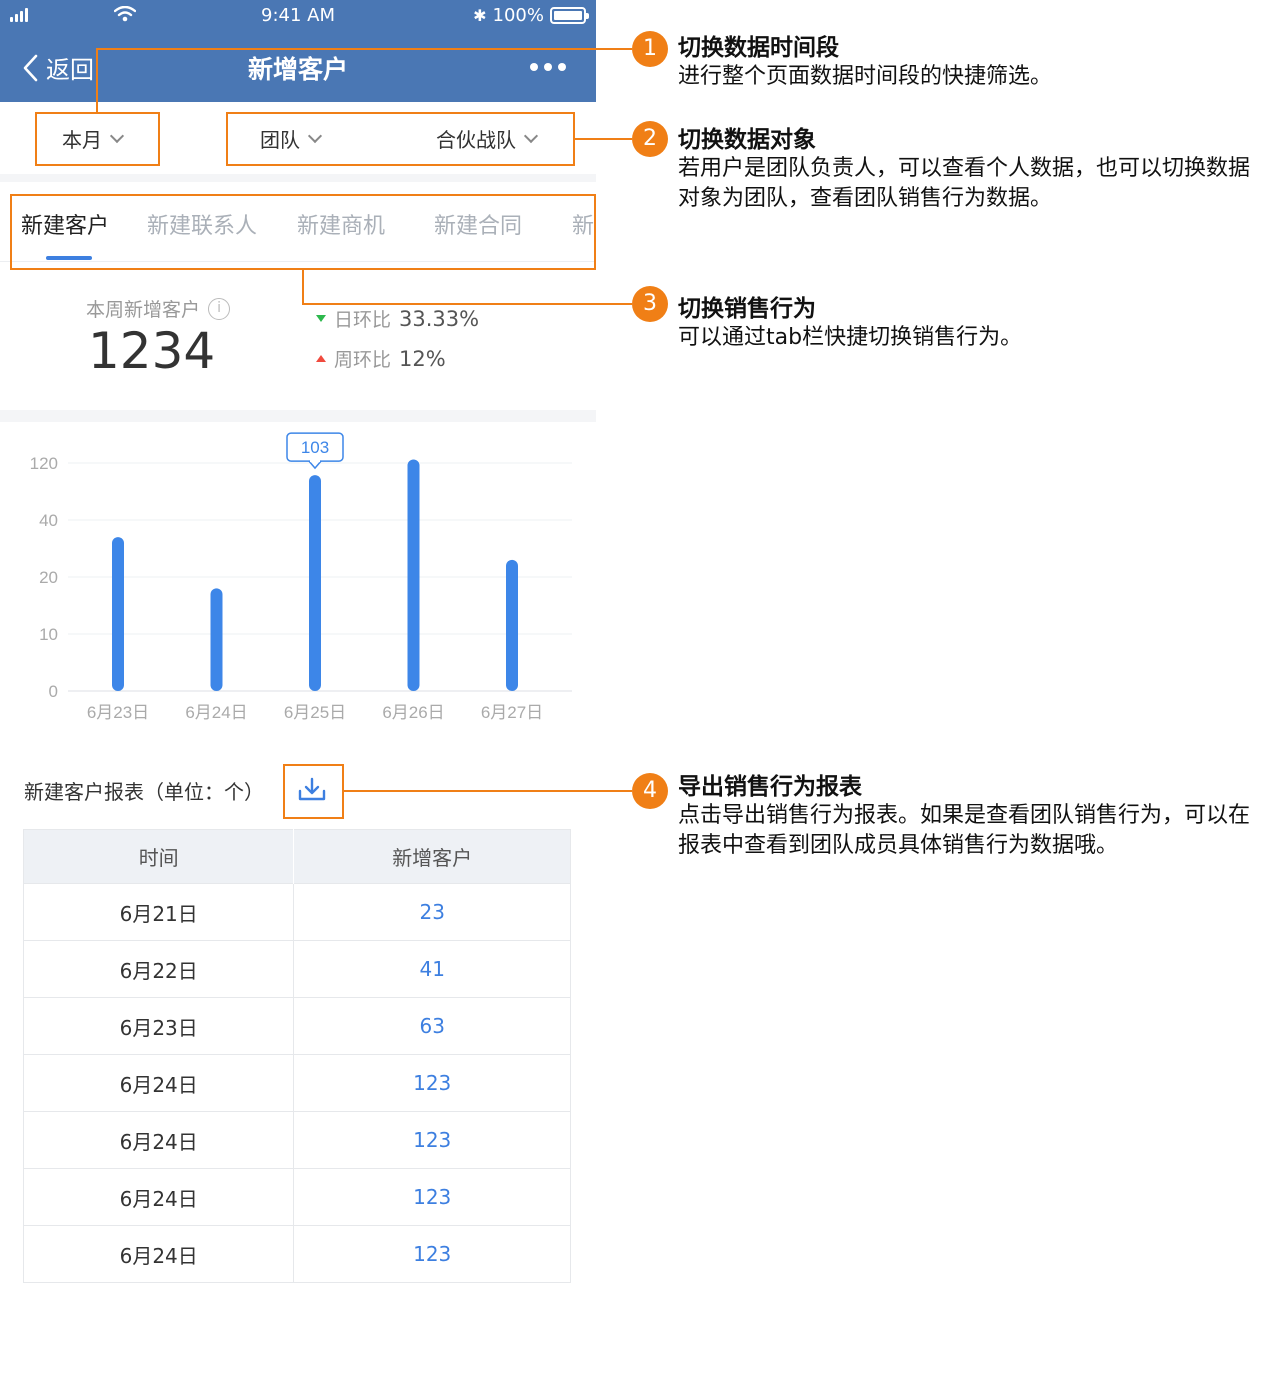 The image size is (1267, 1384). I want to click on summary-label-row: 本周新增客户 i, so click(158, 308).